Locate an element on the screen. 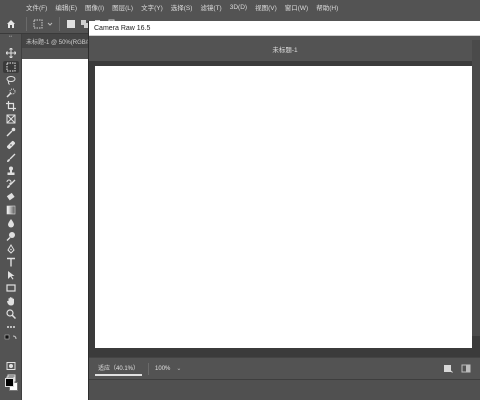  zoom-chevron-down-icon: ⌄ is located at coordinates (178, 368).